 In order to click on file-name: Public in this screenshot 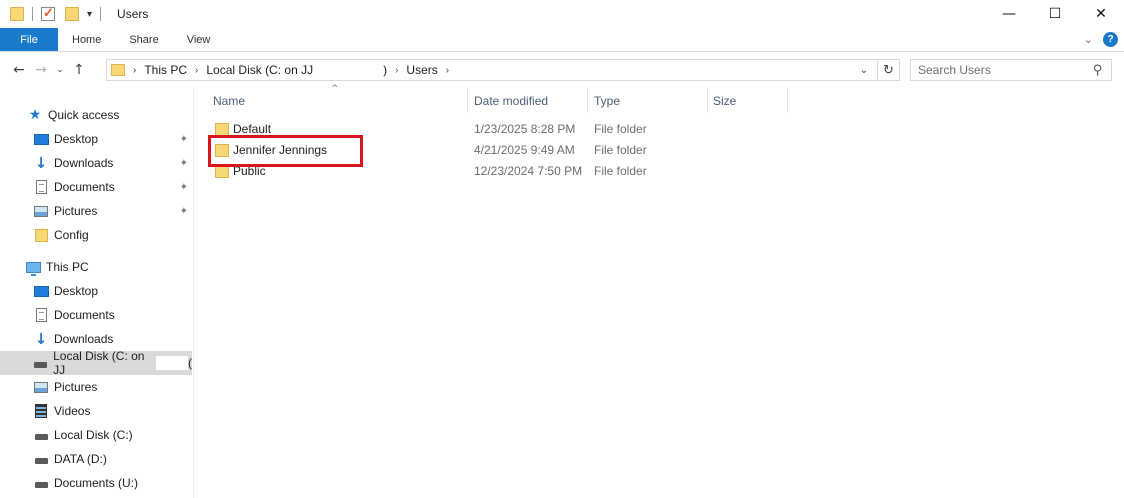, I will do `click(249, 171)`.